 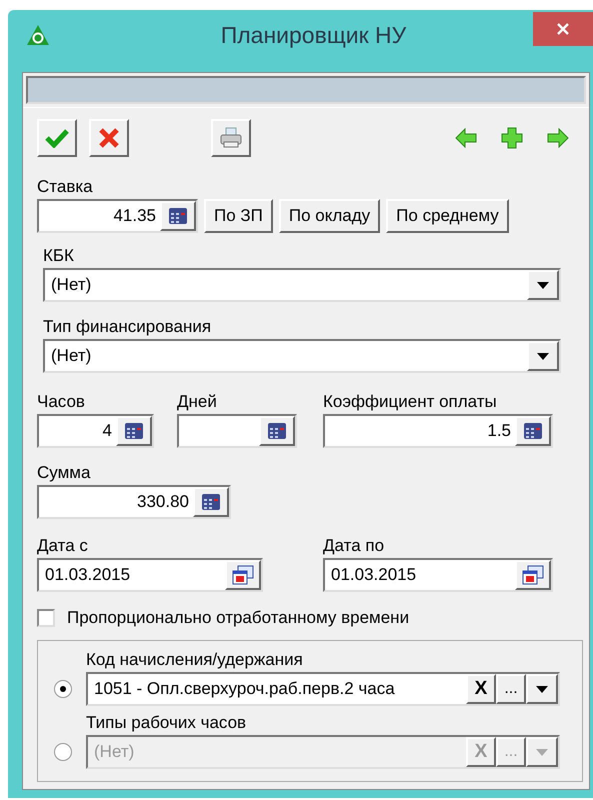 I want to click on field-label: Дата с, so click(x=63, y=546).